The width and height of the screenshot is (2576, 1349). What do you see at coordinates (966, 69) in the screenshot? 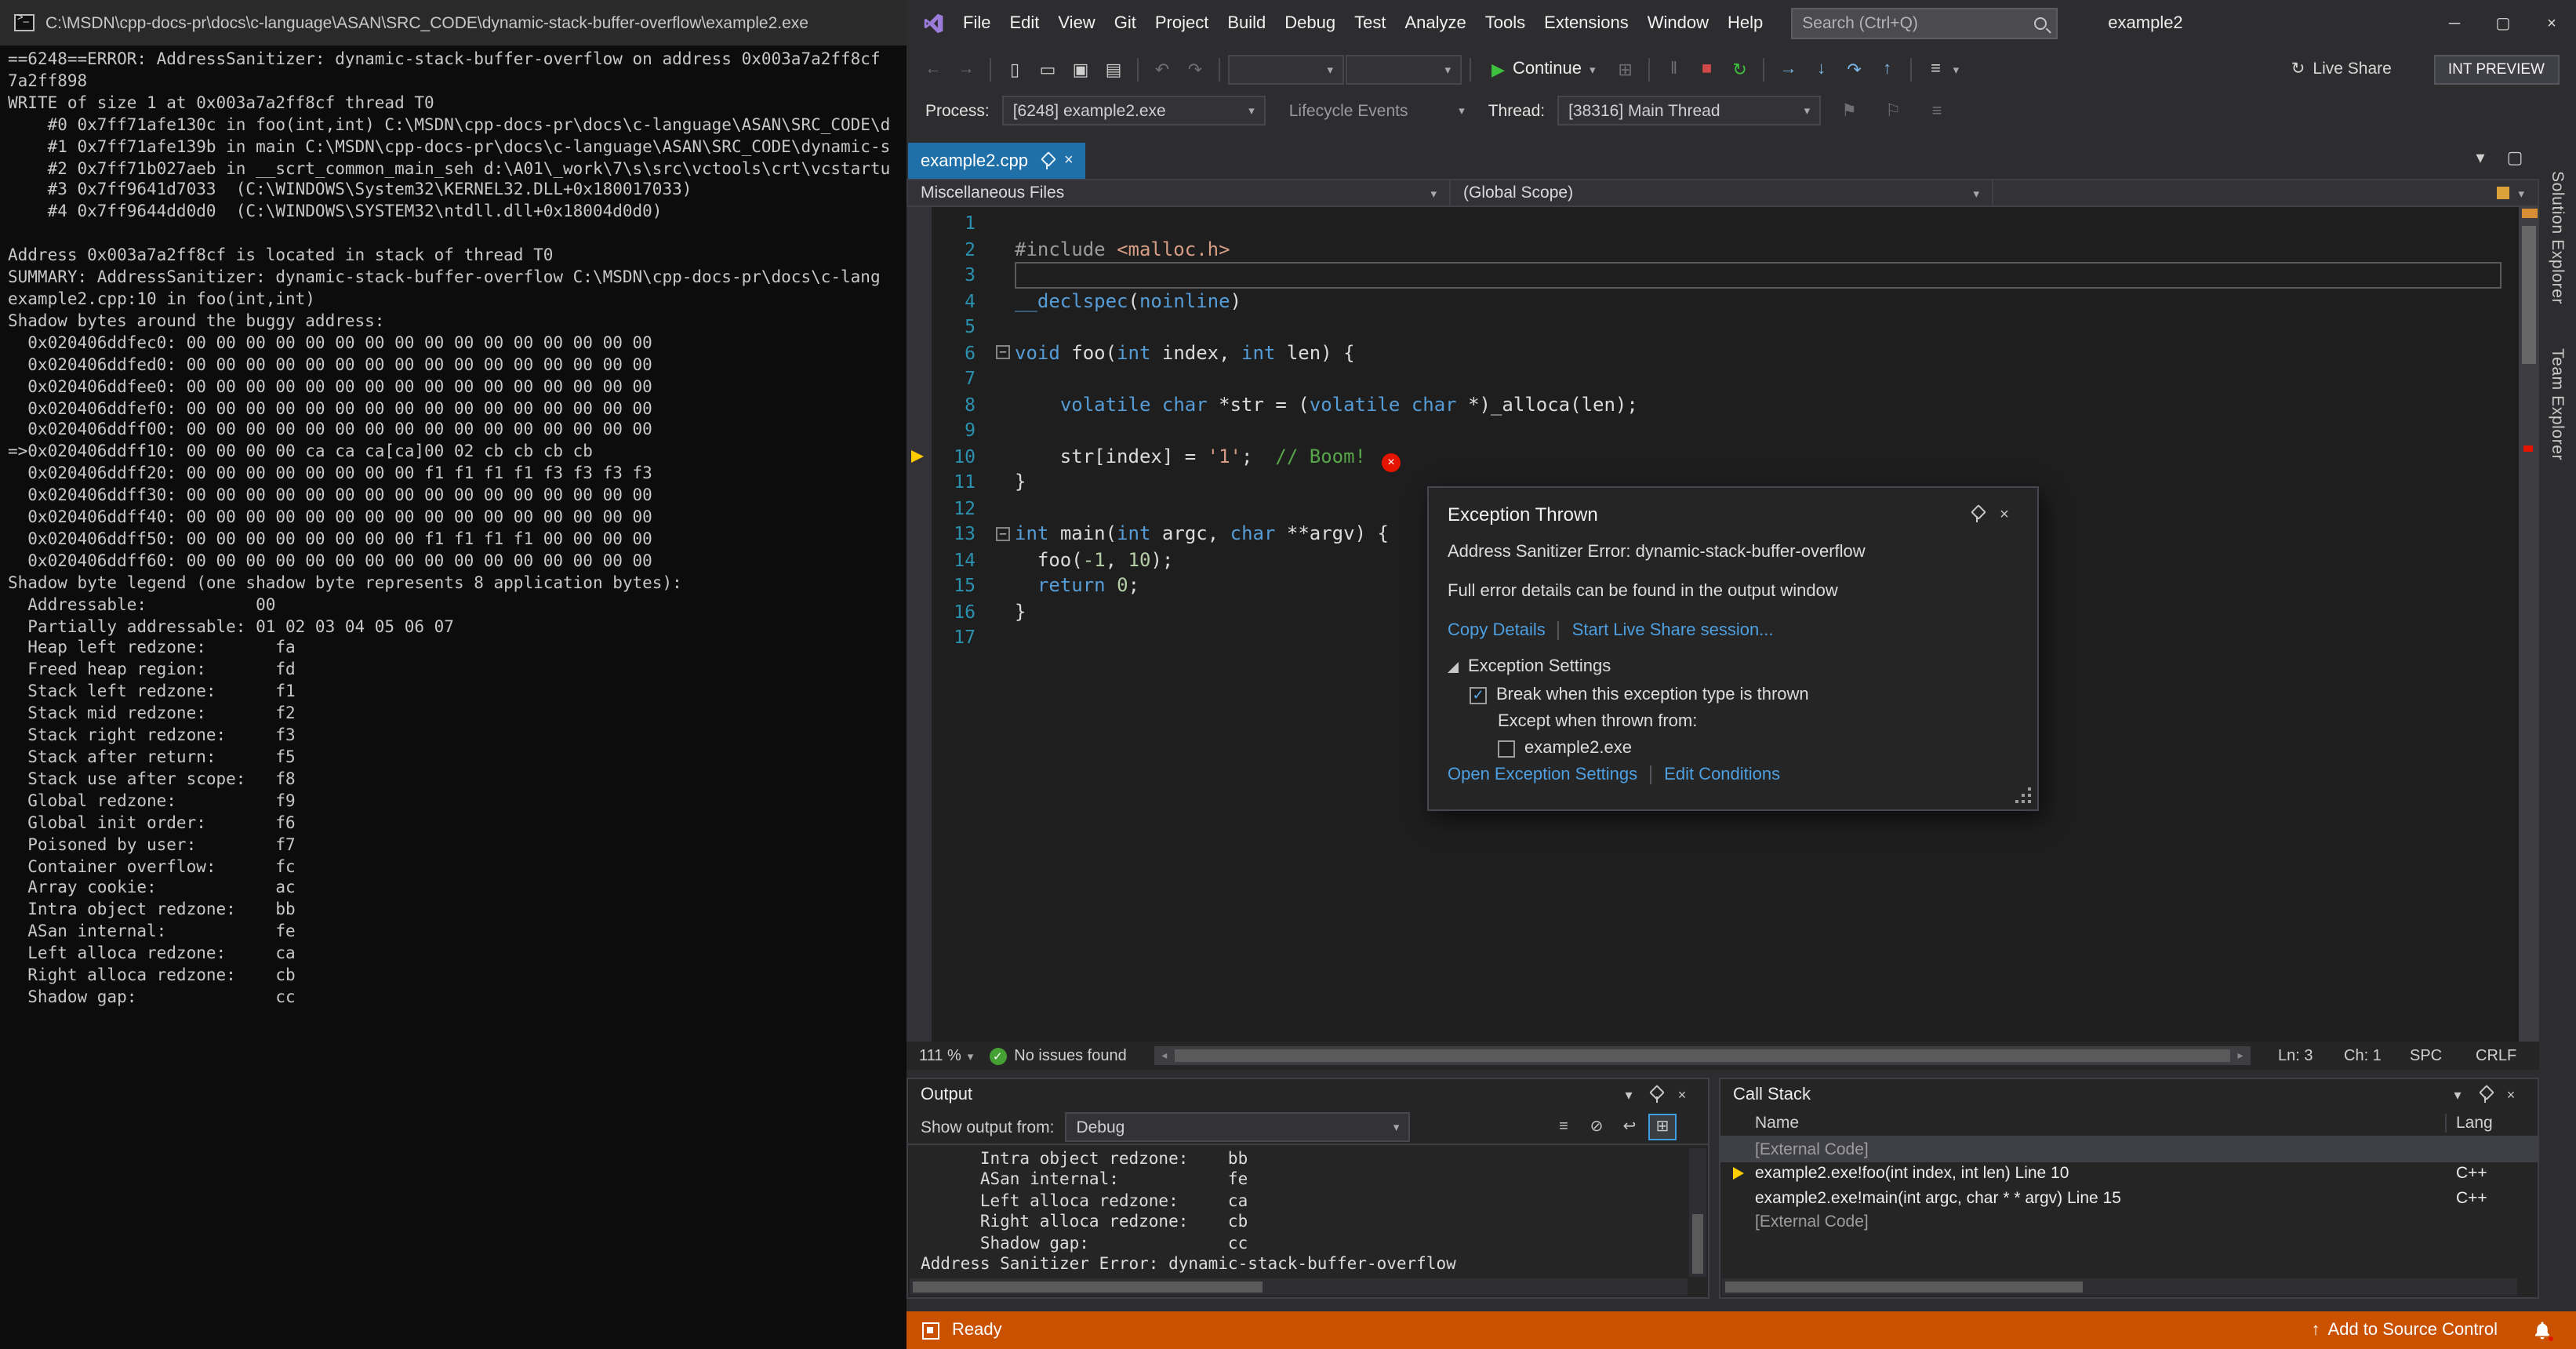
I see `navigate-forward-icon: →` at bounding box center [966, 69].